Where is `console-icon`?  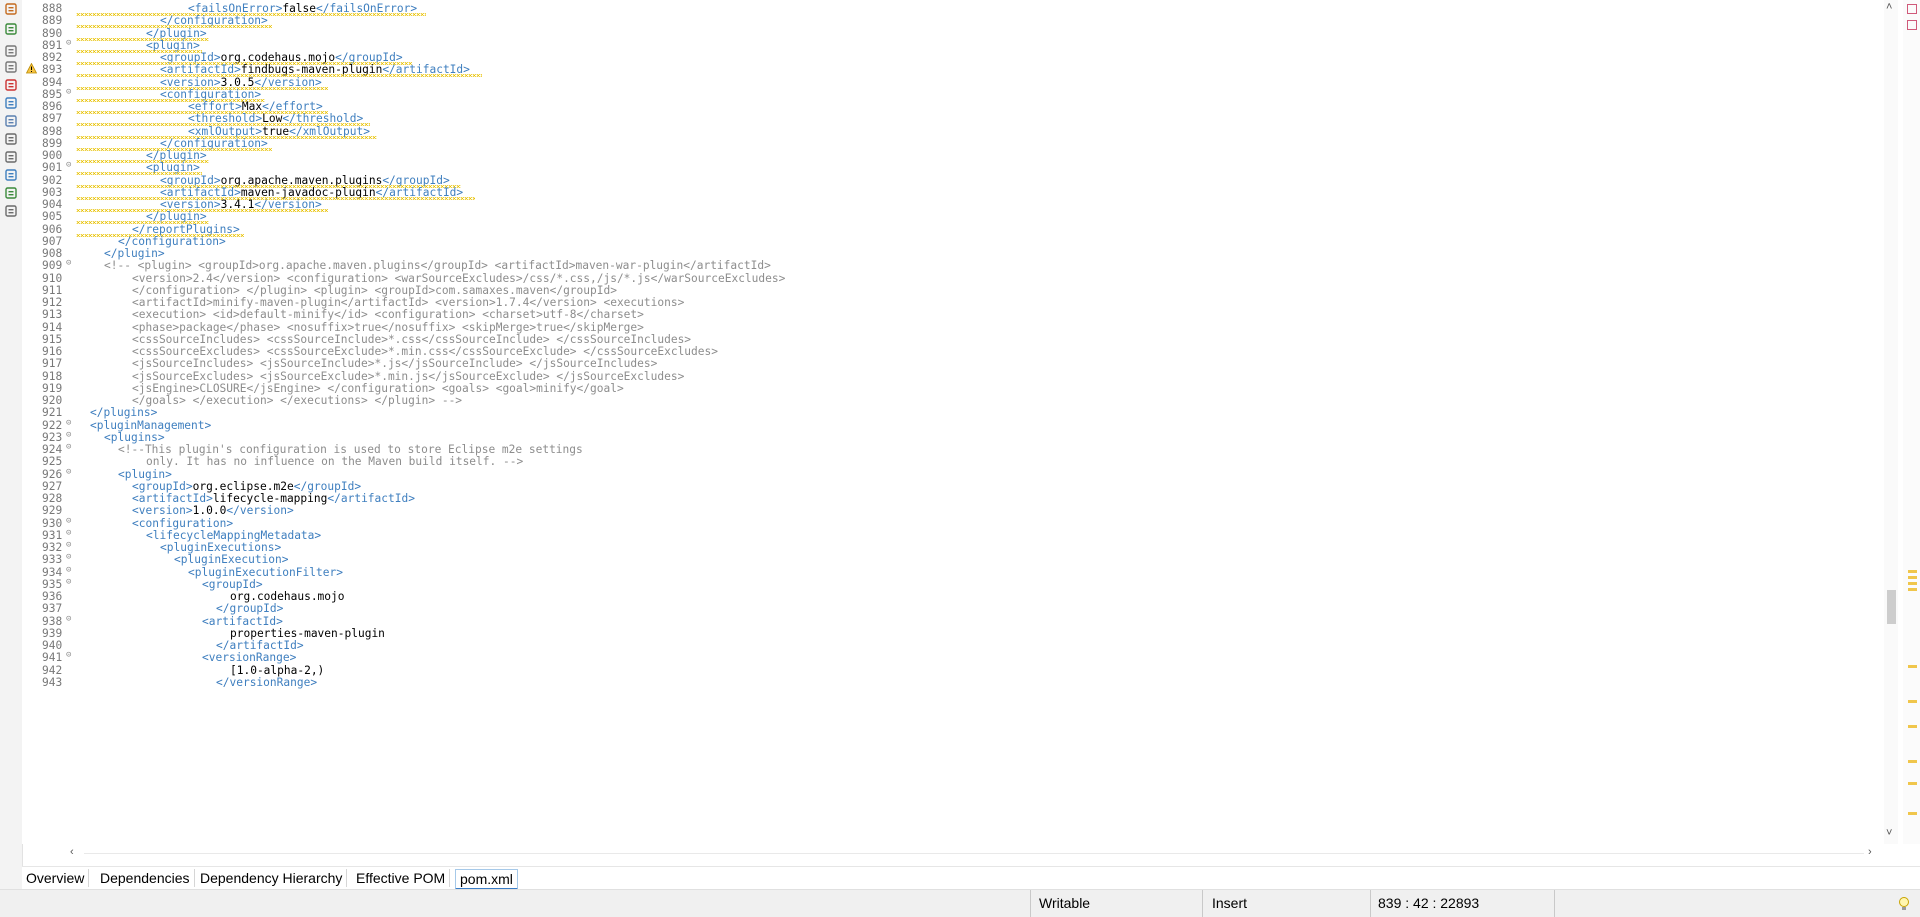 console-icon is located at coordinates (11, 139).